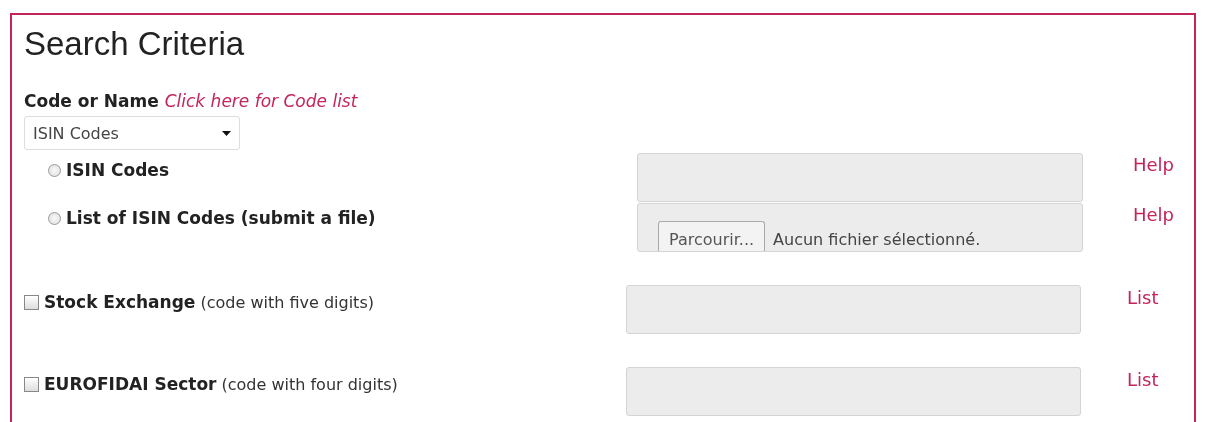  What do you see at coordinates (209, 302) in the screenshot?
I see `option-label: Stock Exchange (code with five digits)` at bounding box center [209, 302].